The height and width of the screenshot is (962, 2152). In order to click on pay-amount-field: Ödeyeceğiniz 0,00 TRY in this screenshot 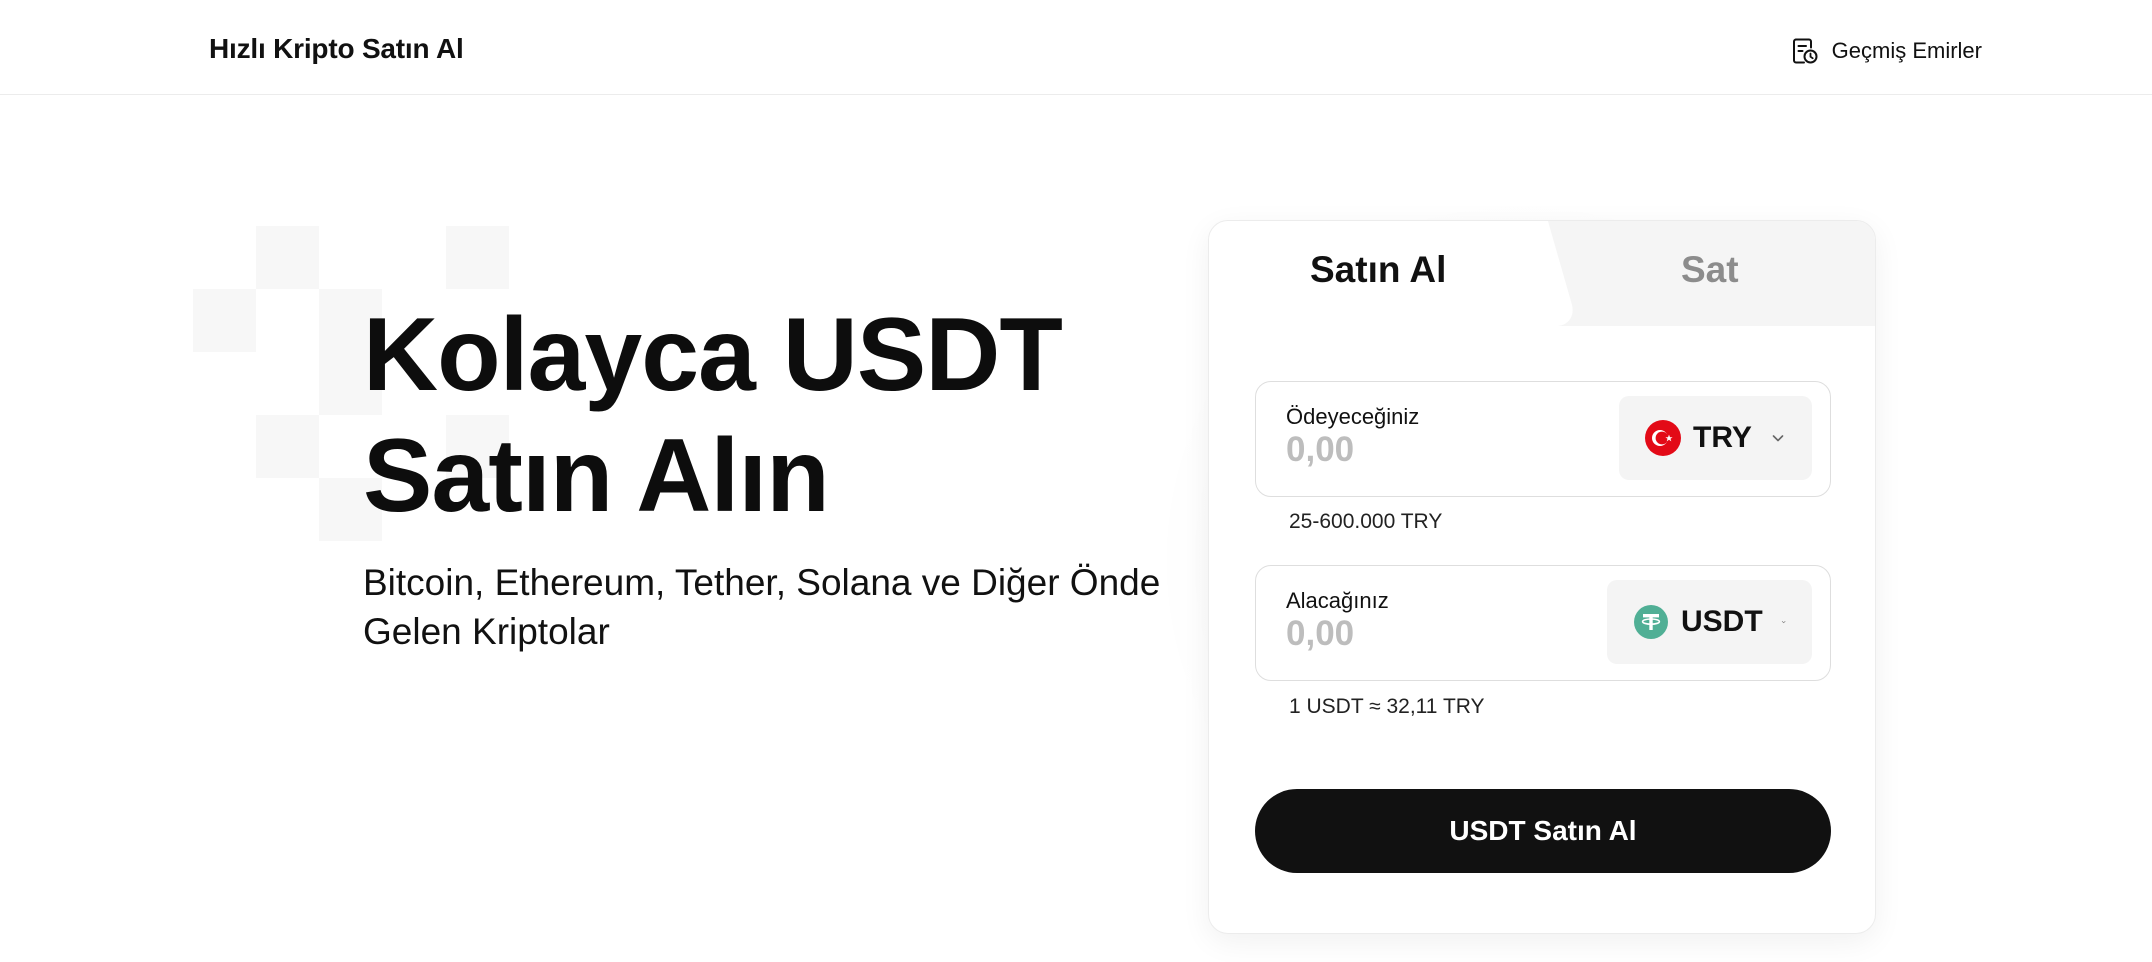, I will do `click(1543, 439)`.